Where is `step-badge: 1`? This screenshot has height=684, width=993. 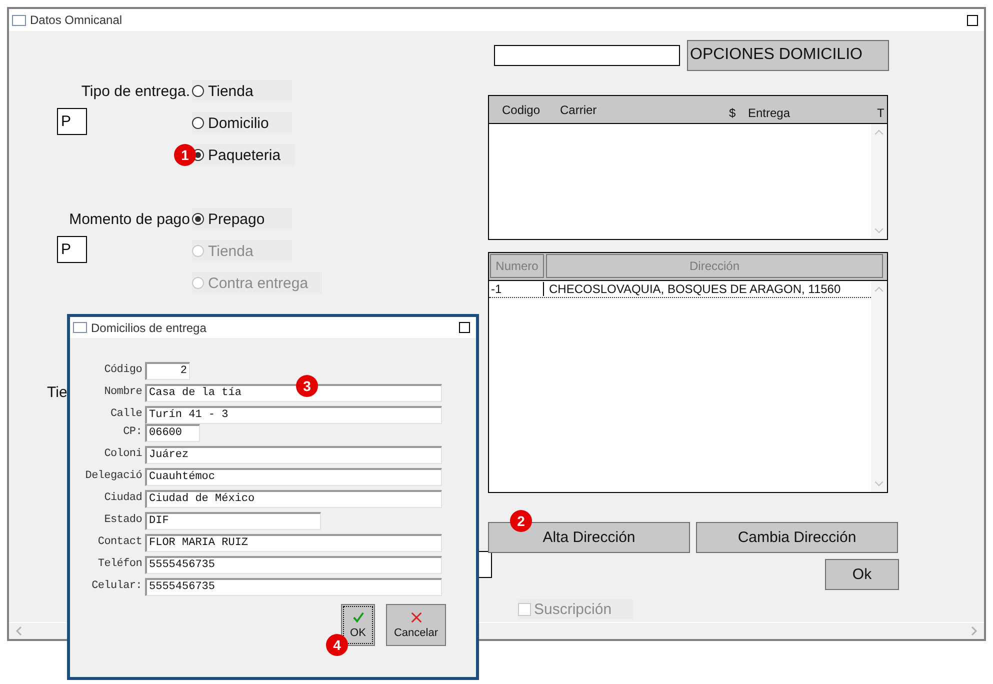
step-badge: 1 is located at coordinates (185, 155).